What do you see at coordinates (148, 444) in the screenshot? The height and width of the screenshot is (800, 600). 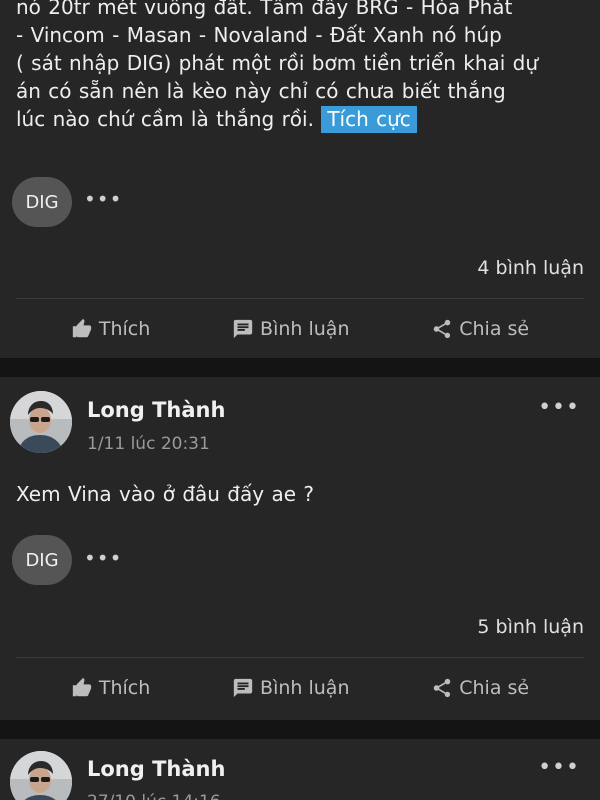 I see `post-timestamp: 1/11 lúc 20:31` at bounding box center [148, 444].